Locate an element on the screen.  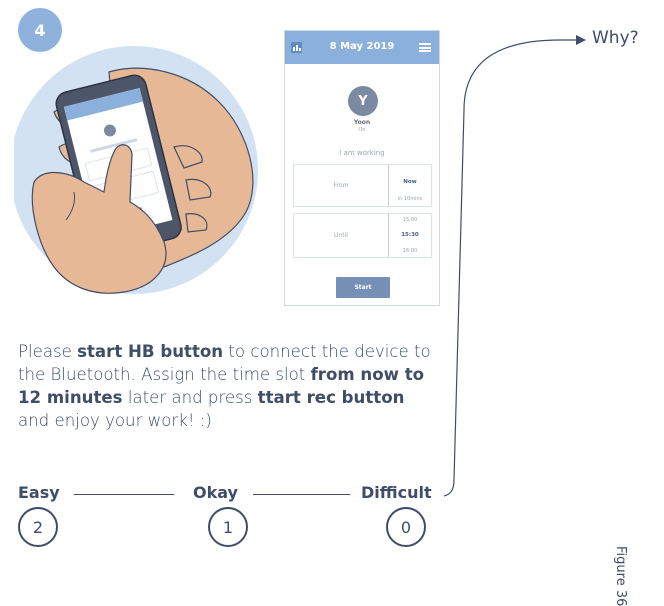
until-selected-value: 15:30 is located at coordinates (410, 235).